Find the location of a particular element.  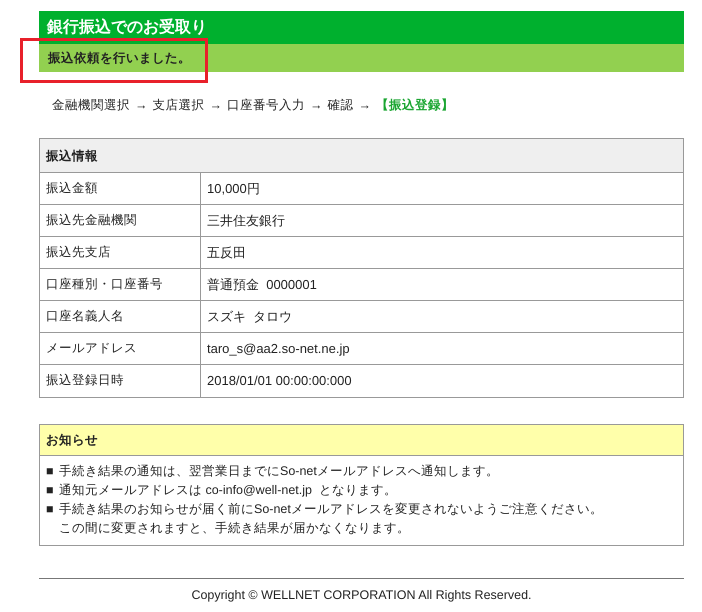

field-value: 10,000円 is located at coordinates (233, 189).